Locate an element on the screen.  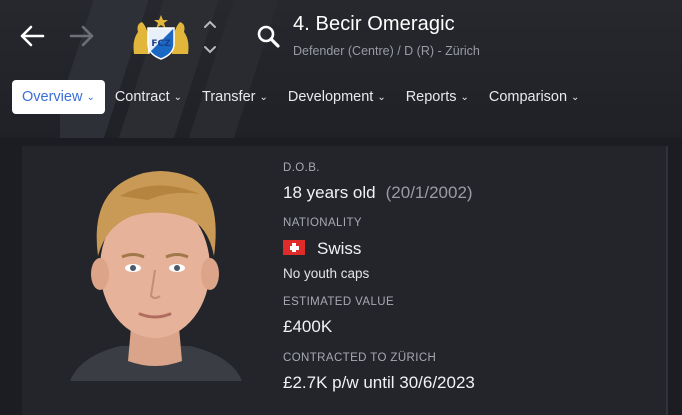
contract-label: CONTRACTED TO ZÜRICH is located at coordinates (360, 358).